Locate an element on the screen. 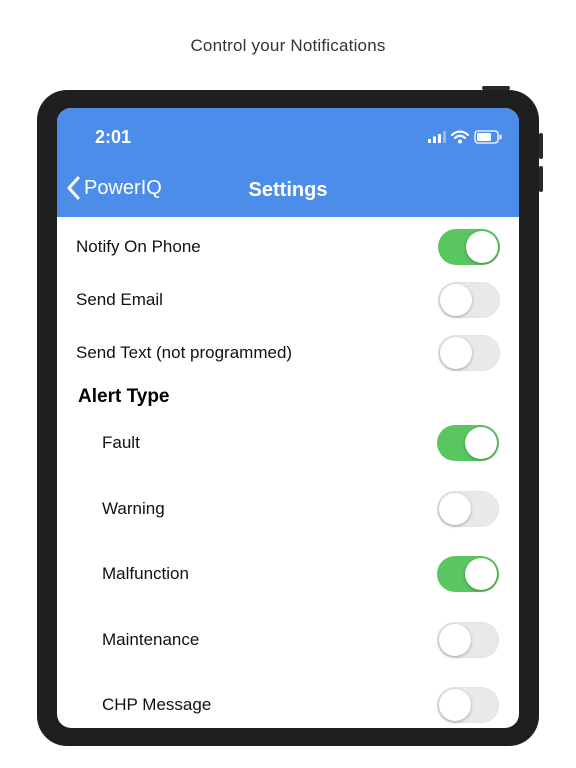 This screenshot has height=768, width=576. send-email-toggle is located at coordinates (469, 300).